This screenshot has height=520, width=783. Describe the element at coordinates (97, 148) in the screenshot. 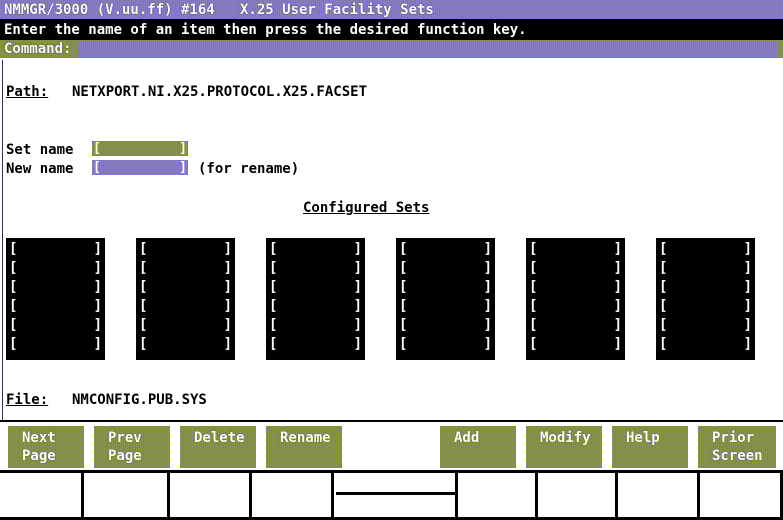

I see `field-bracket-open: [` at that location.